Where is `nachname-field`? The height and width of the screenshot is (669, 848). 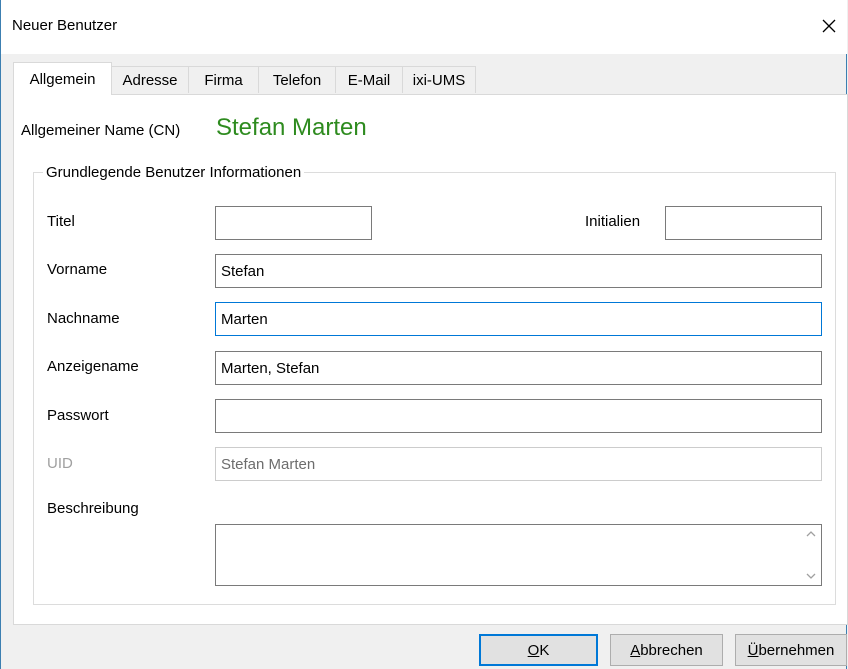
nachname-field is located at coordinates (518, 319).